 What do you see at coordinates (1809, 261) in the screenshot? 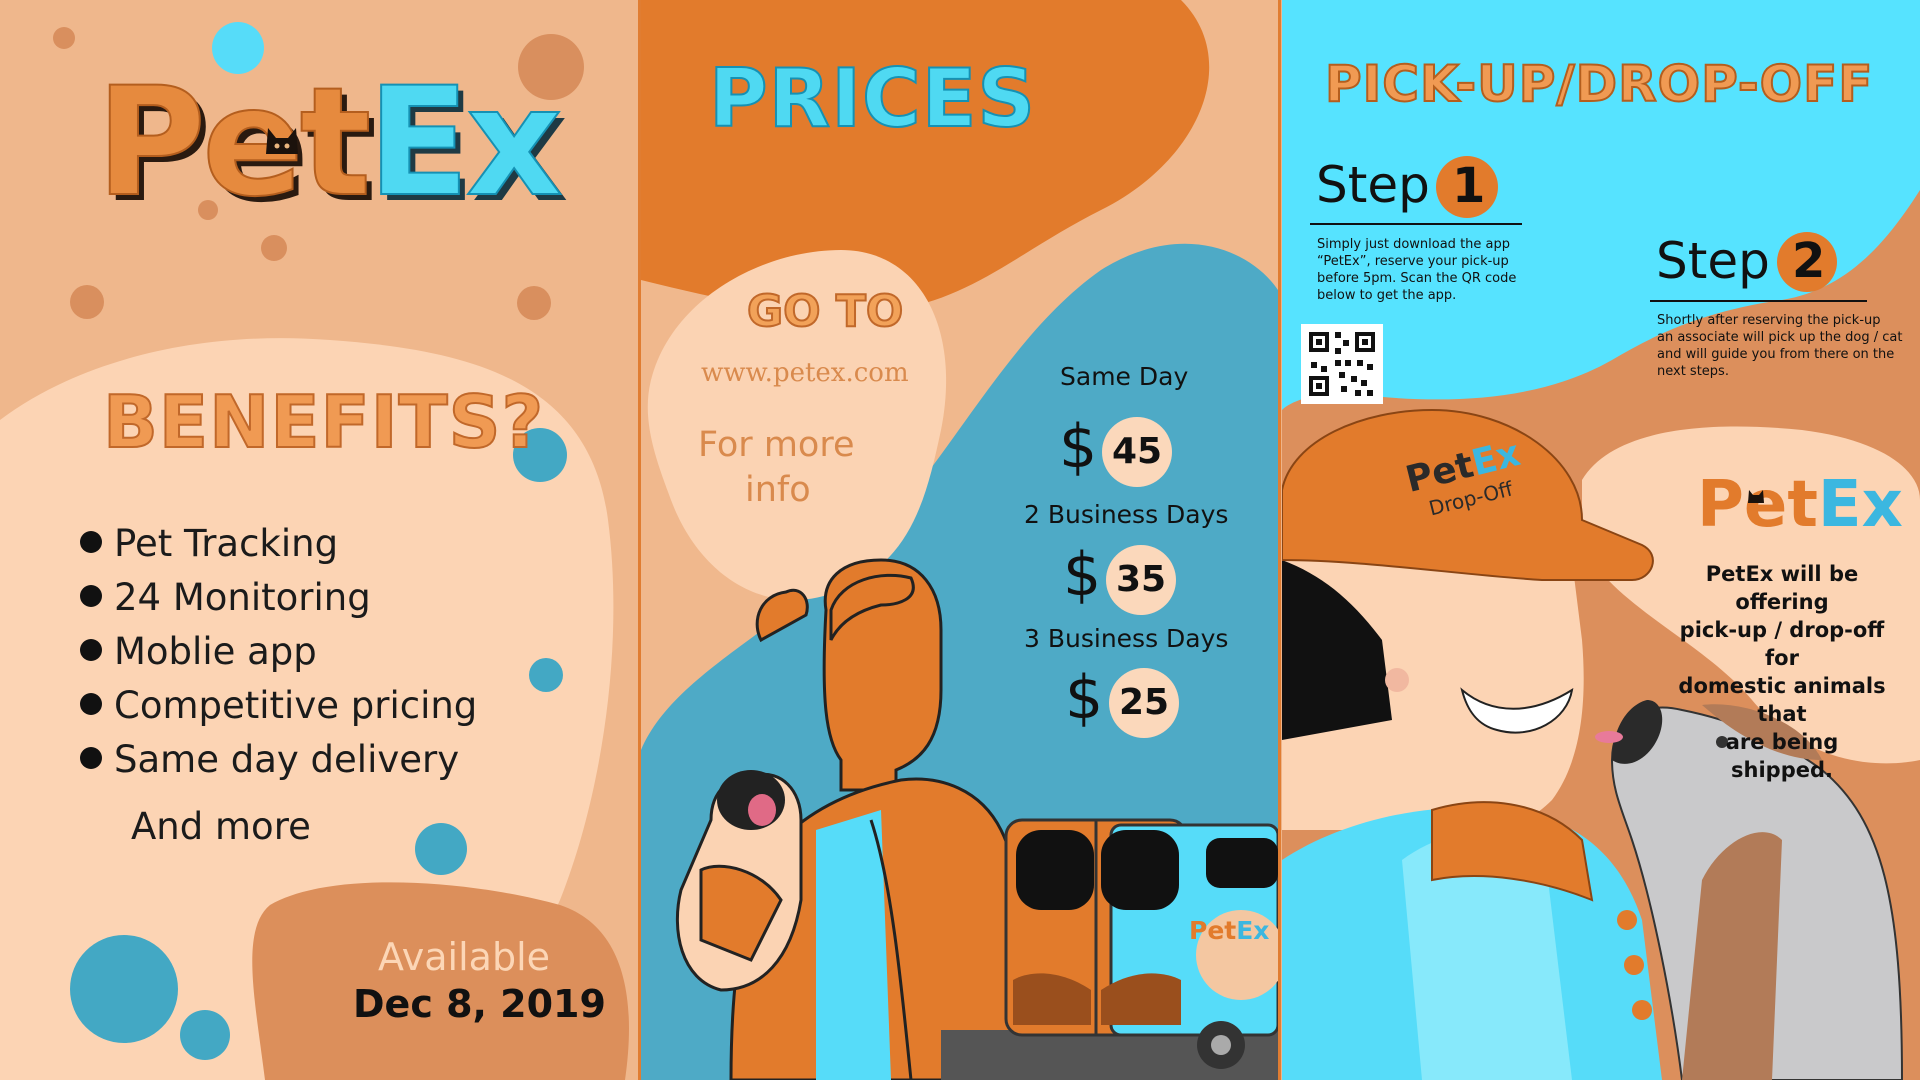
I see `step2-number: 2` at bounding box center [1809, 261].